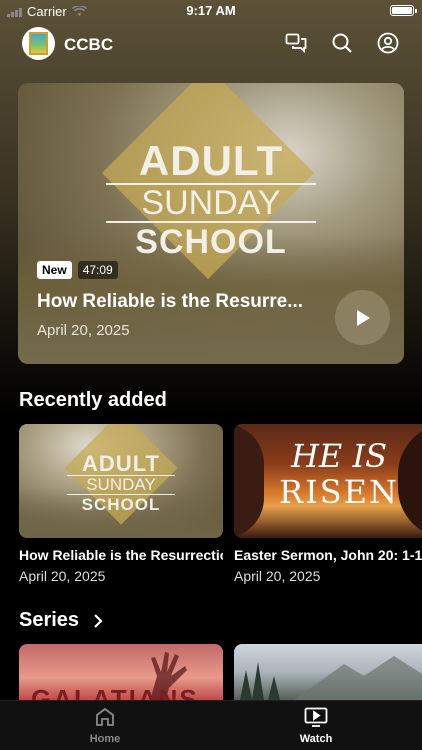 Image resolution: width=422 pixels, height=750 pixels. I want to click on header-actions, so click(342, 43).